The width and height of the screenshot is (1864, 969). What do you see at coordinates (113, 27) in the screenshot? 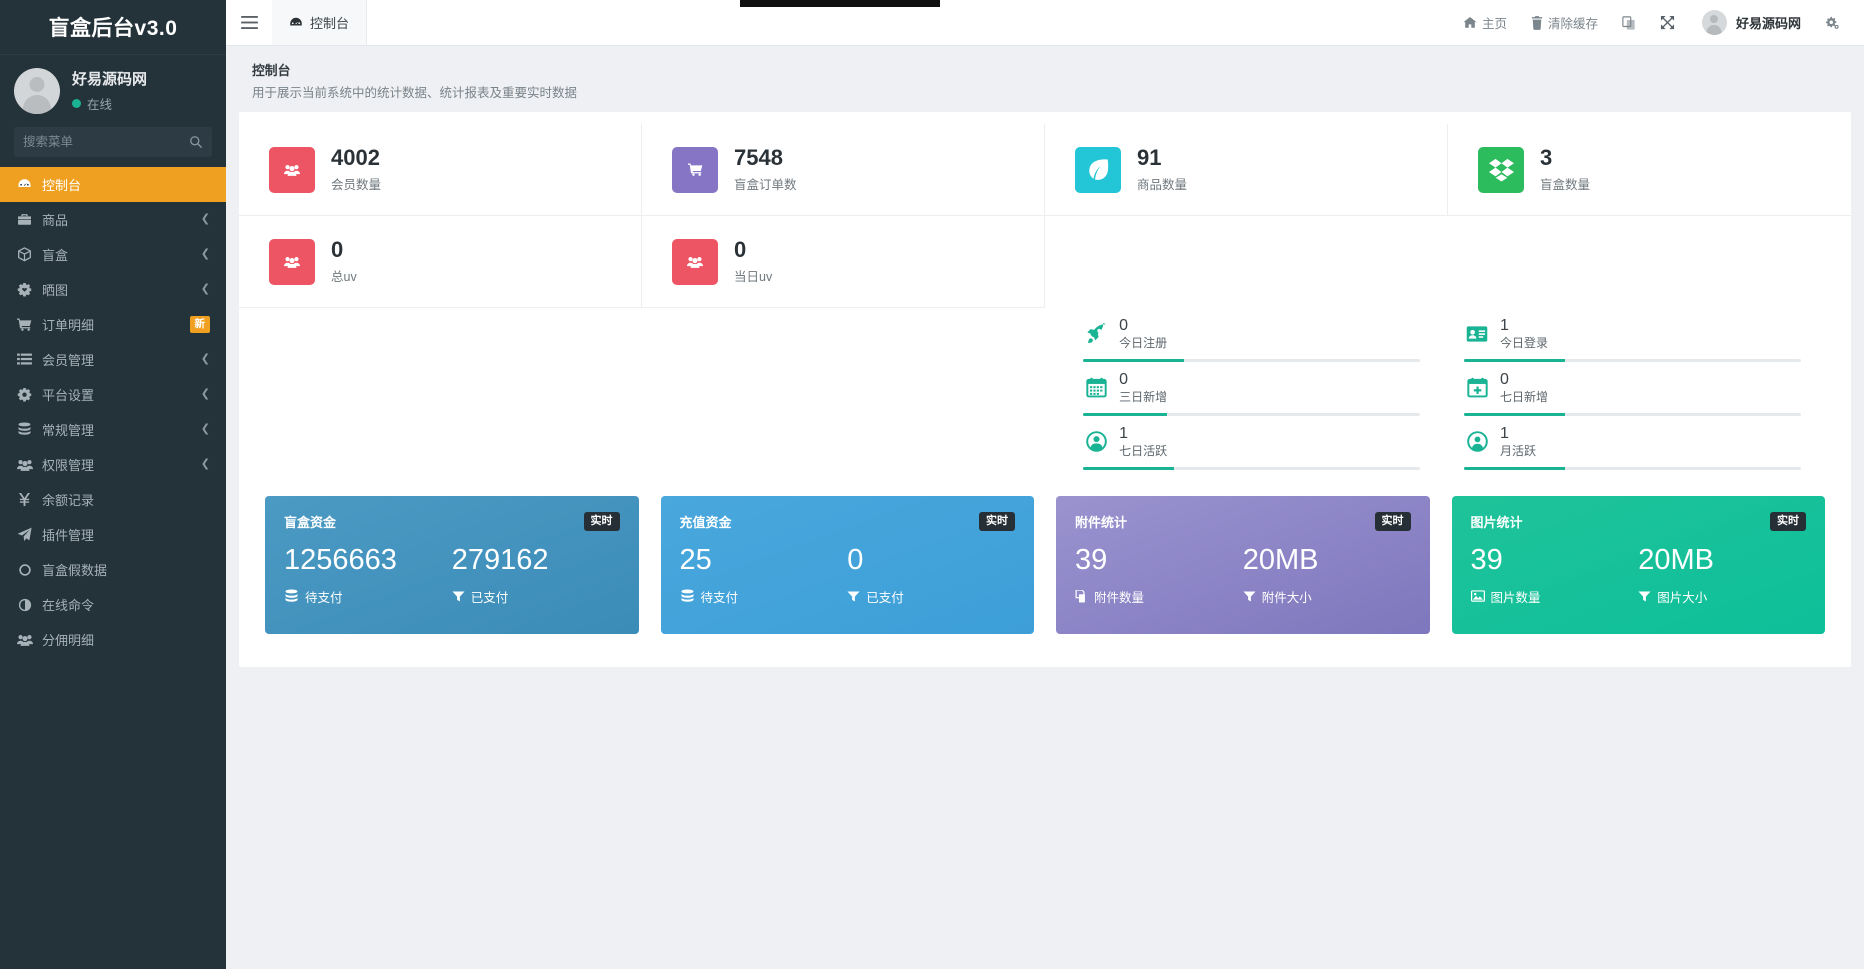
I see `brand-title: 盲盒后台v3.0` at bounding box center [113, 27].